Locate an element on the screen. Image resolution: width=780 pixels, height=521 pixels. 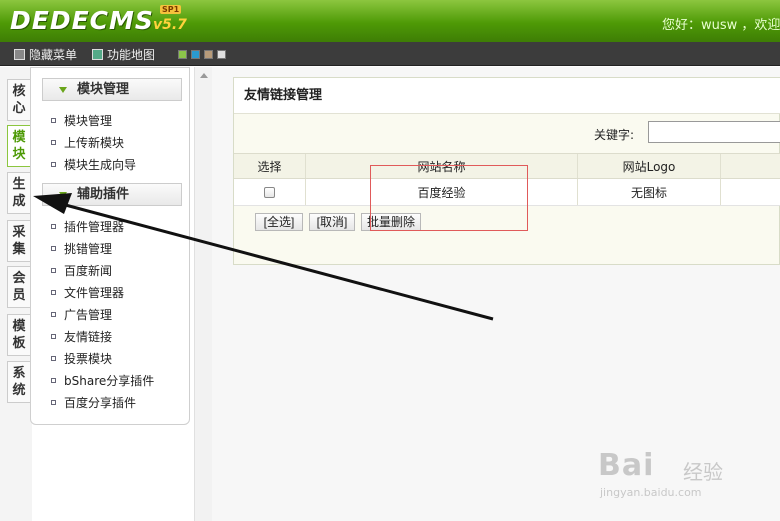
version-label: v5.7 is located at coordinates (170, 25).